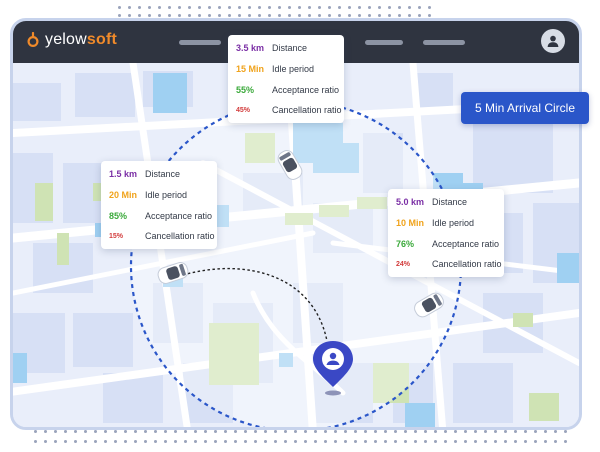 This screenshot has width=600, height=452. Describe the element at coordinates (525, 108) in the screenshot. I see `arrival-circle-label: 5 Min Arrival Circle` at that location.